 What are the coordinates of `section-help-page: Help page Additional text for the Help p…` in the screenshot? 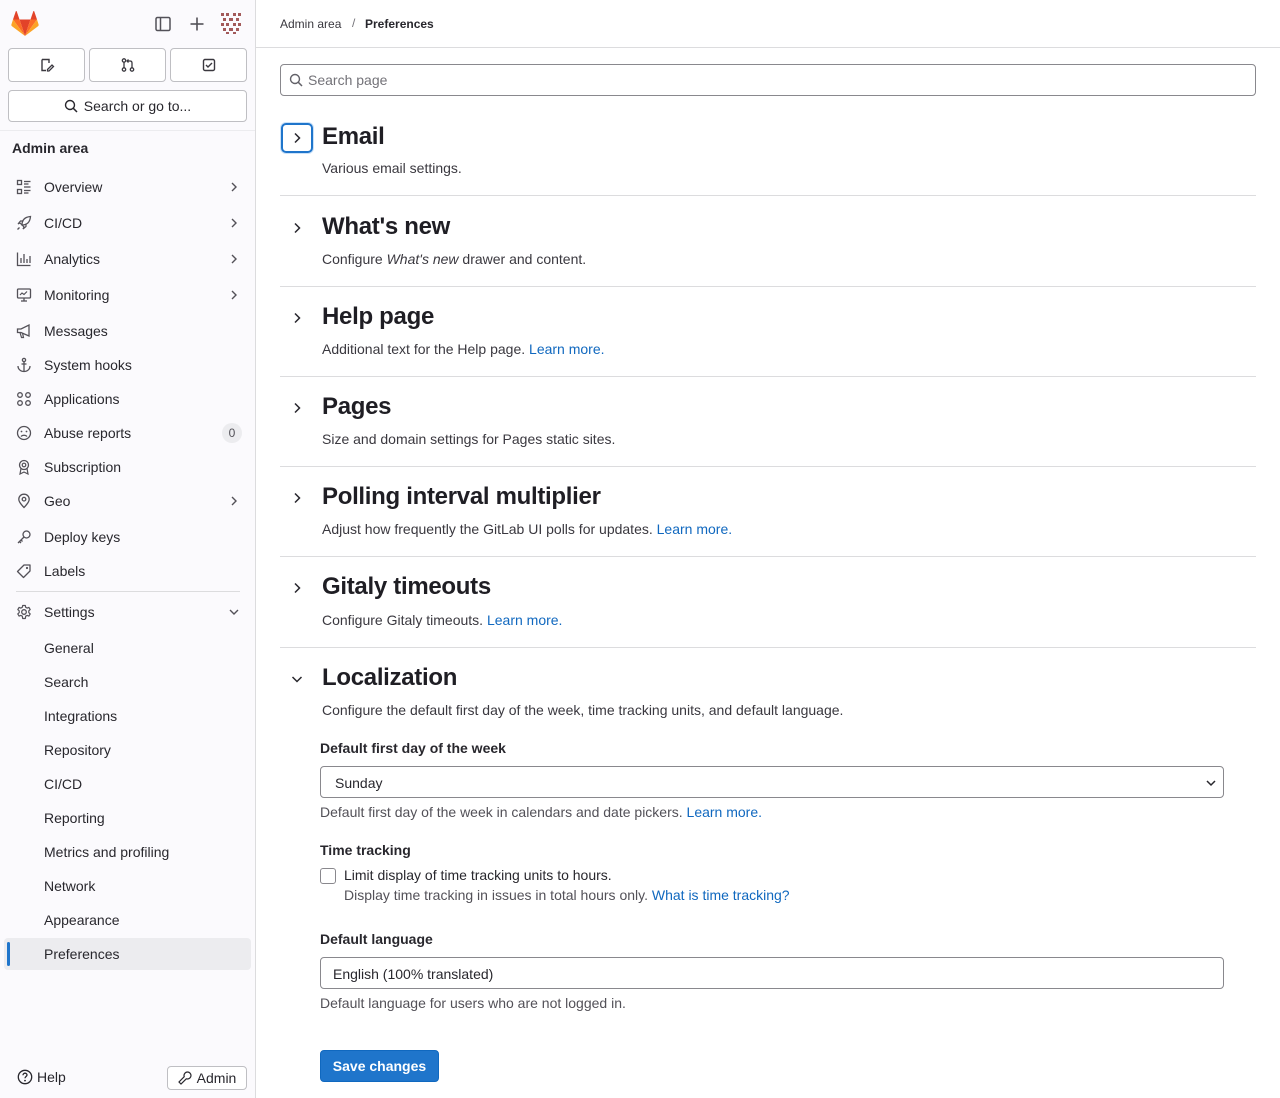 It's located at (768, 332).